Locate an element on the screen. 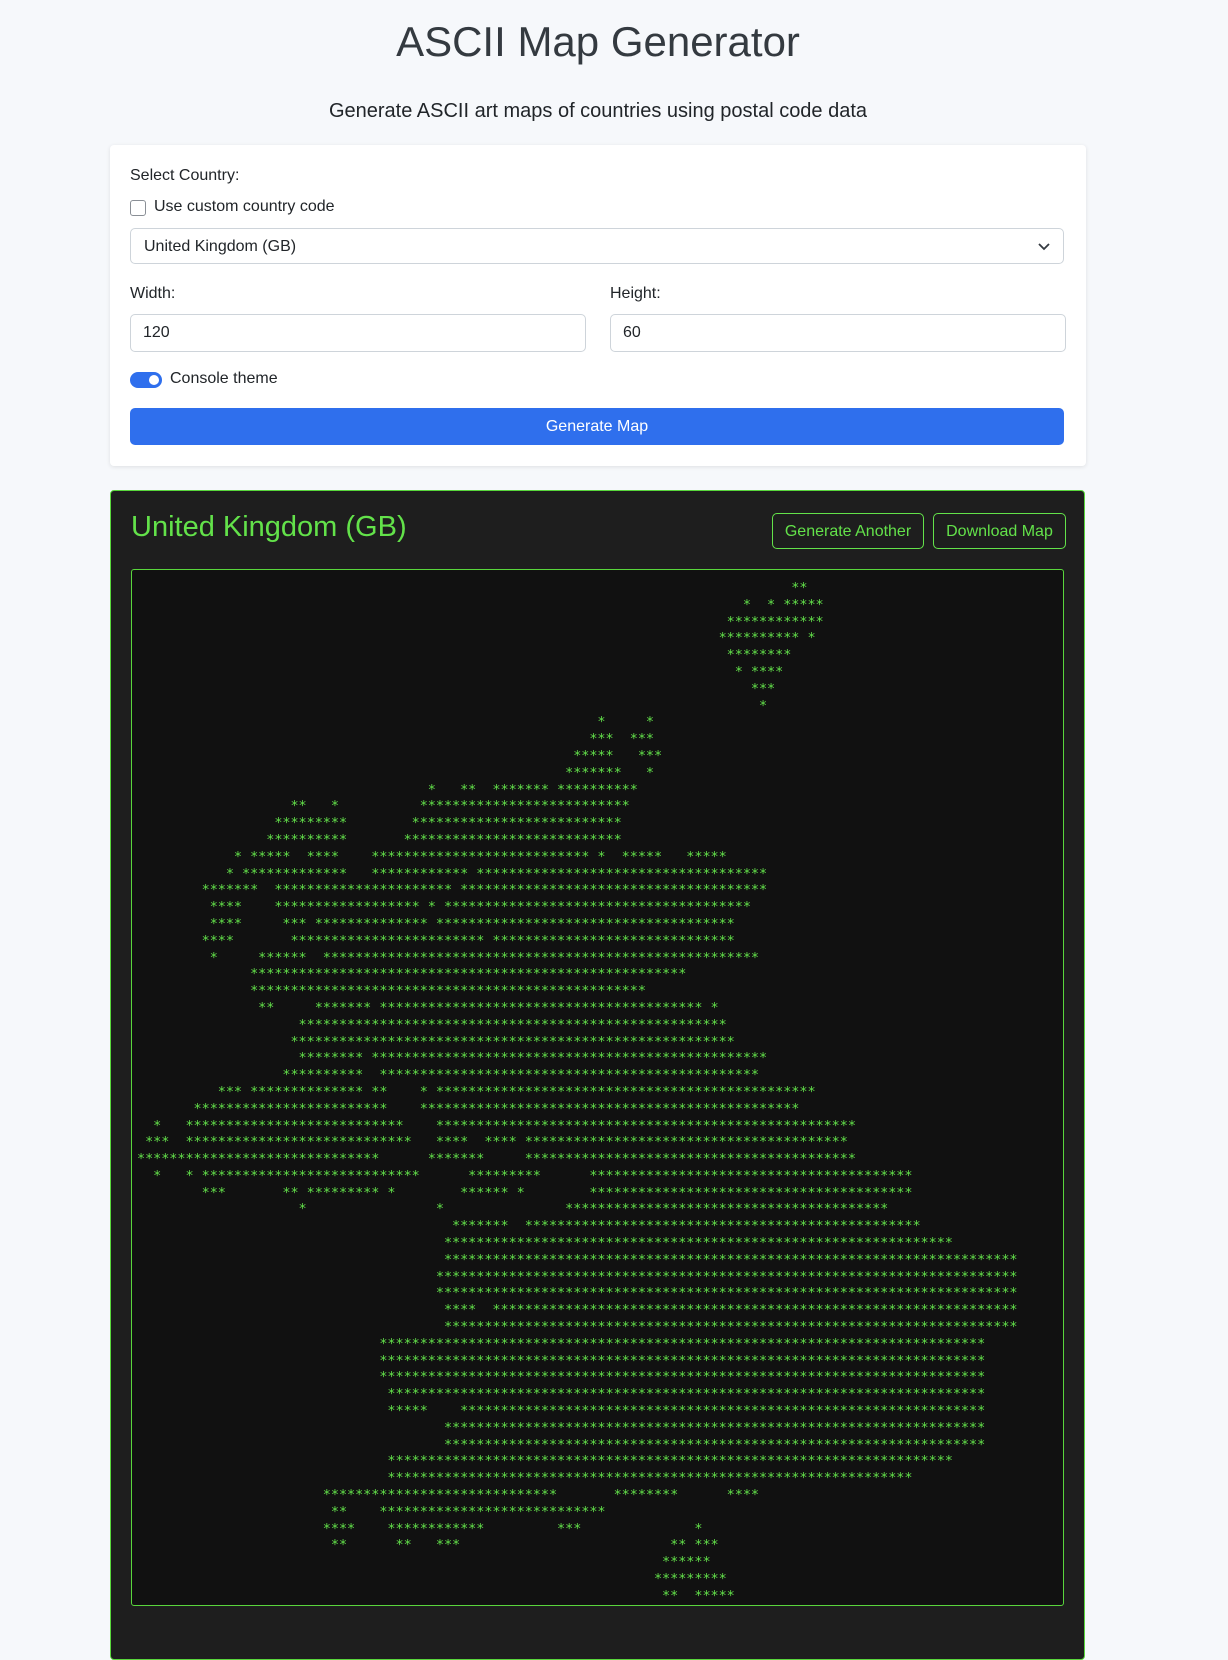 The height and width of the screenshot is (1660, 1228). height-input is located at coordinates (838, 333).